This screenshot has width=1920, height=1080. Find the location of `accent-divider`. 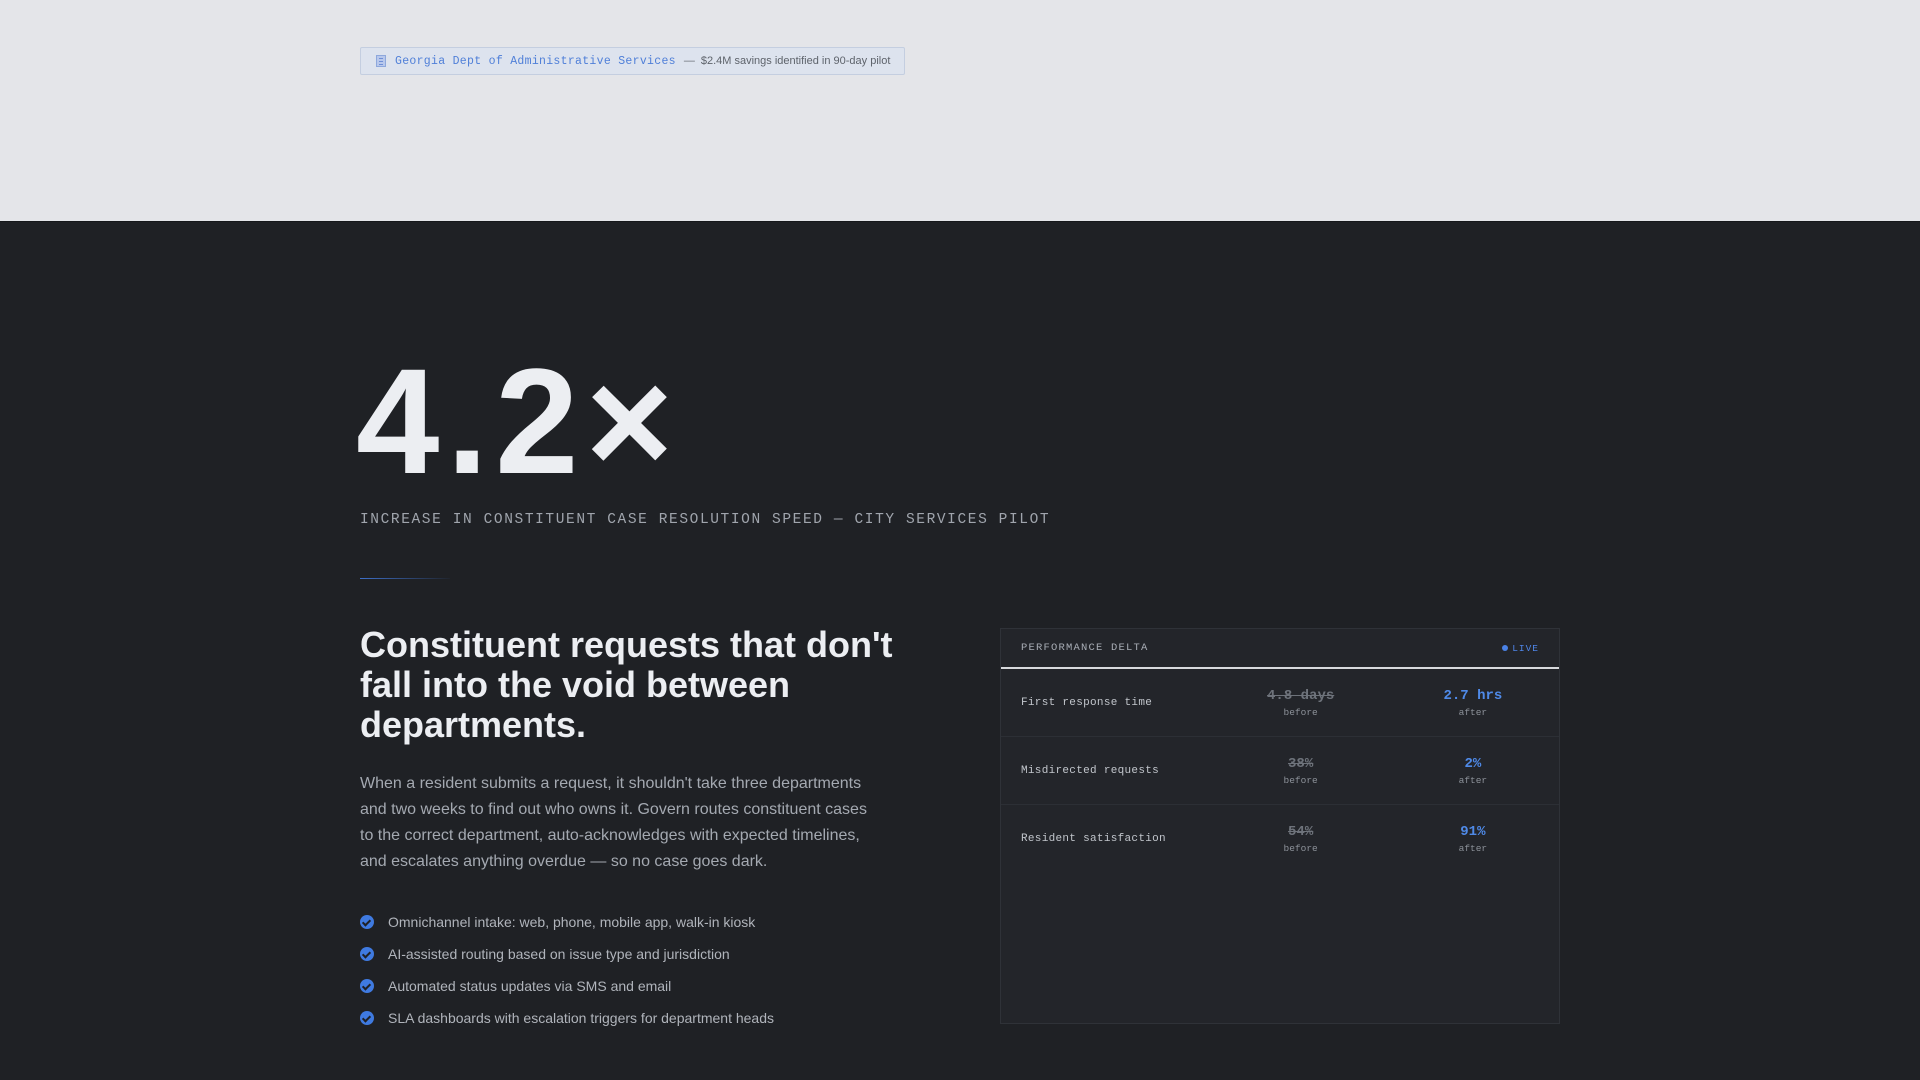

accent-divider is located at coordinates (405, 578).